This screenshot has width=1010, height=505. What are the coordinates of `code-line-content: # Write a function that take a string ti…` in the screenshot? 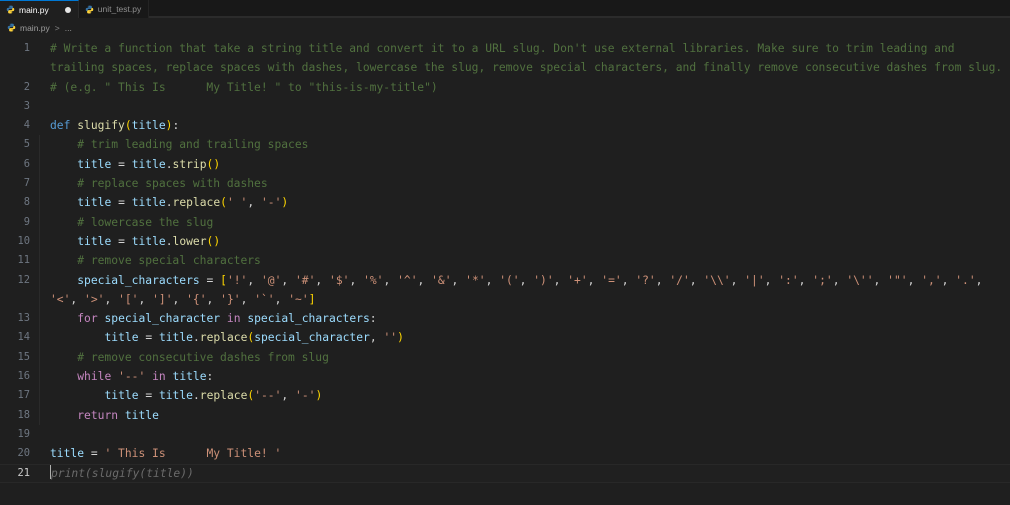 It's located at (524, 58).